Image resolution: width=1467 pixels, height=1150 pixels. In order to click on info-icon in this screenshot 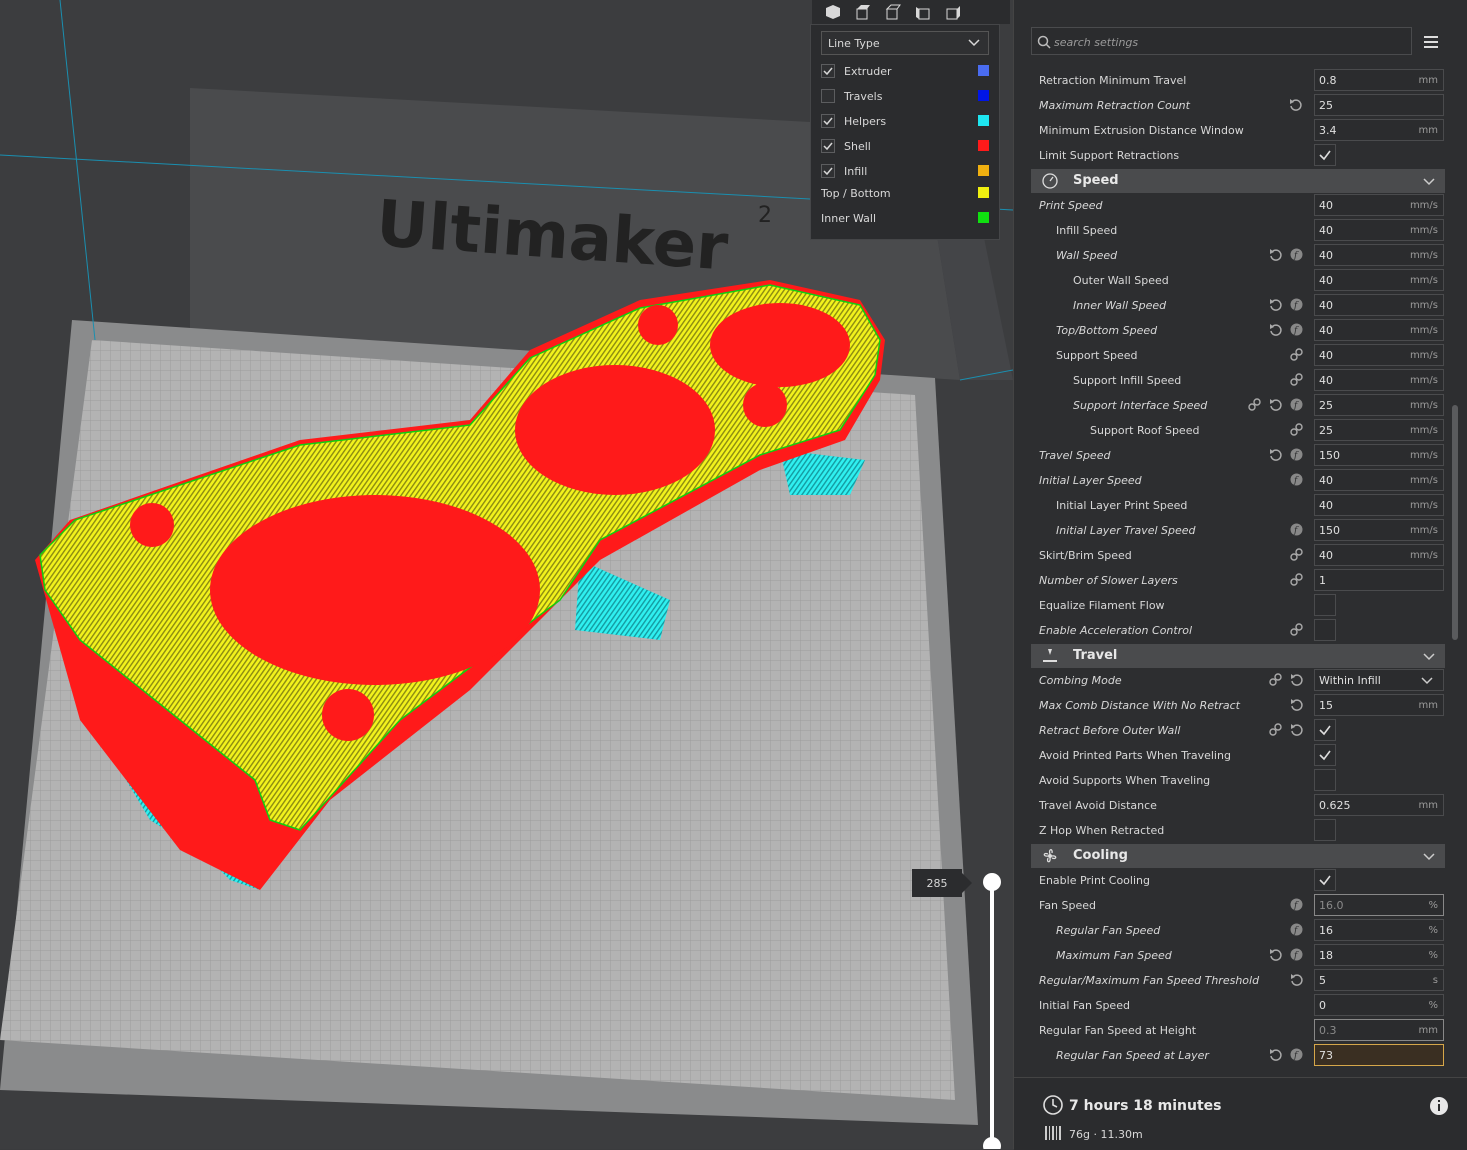, I will do `click(1439, 1108)`.